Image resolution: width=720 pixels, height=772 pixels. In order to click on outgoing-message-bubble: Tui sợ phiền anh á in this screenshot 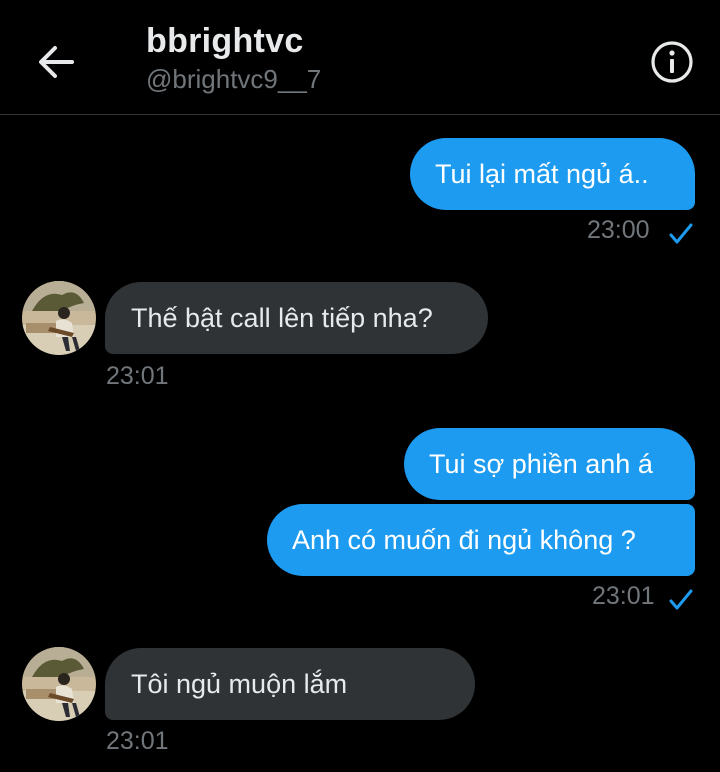, I will do `click(549, 464)`.